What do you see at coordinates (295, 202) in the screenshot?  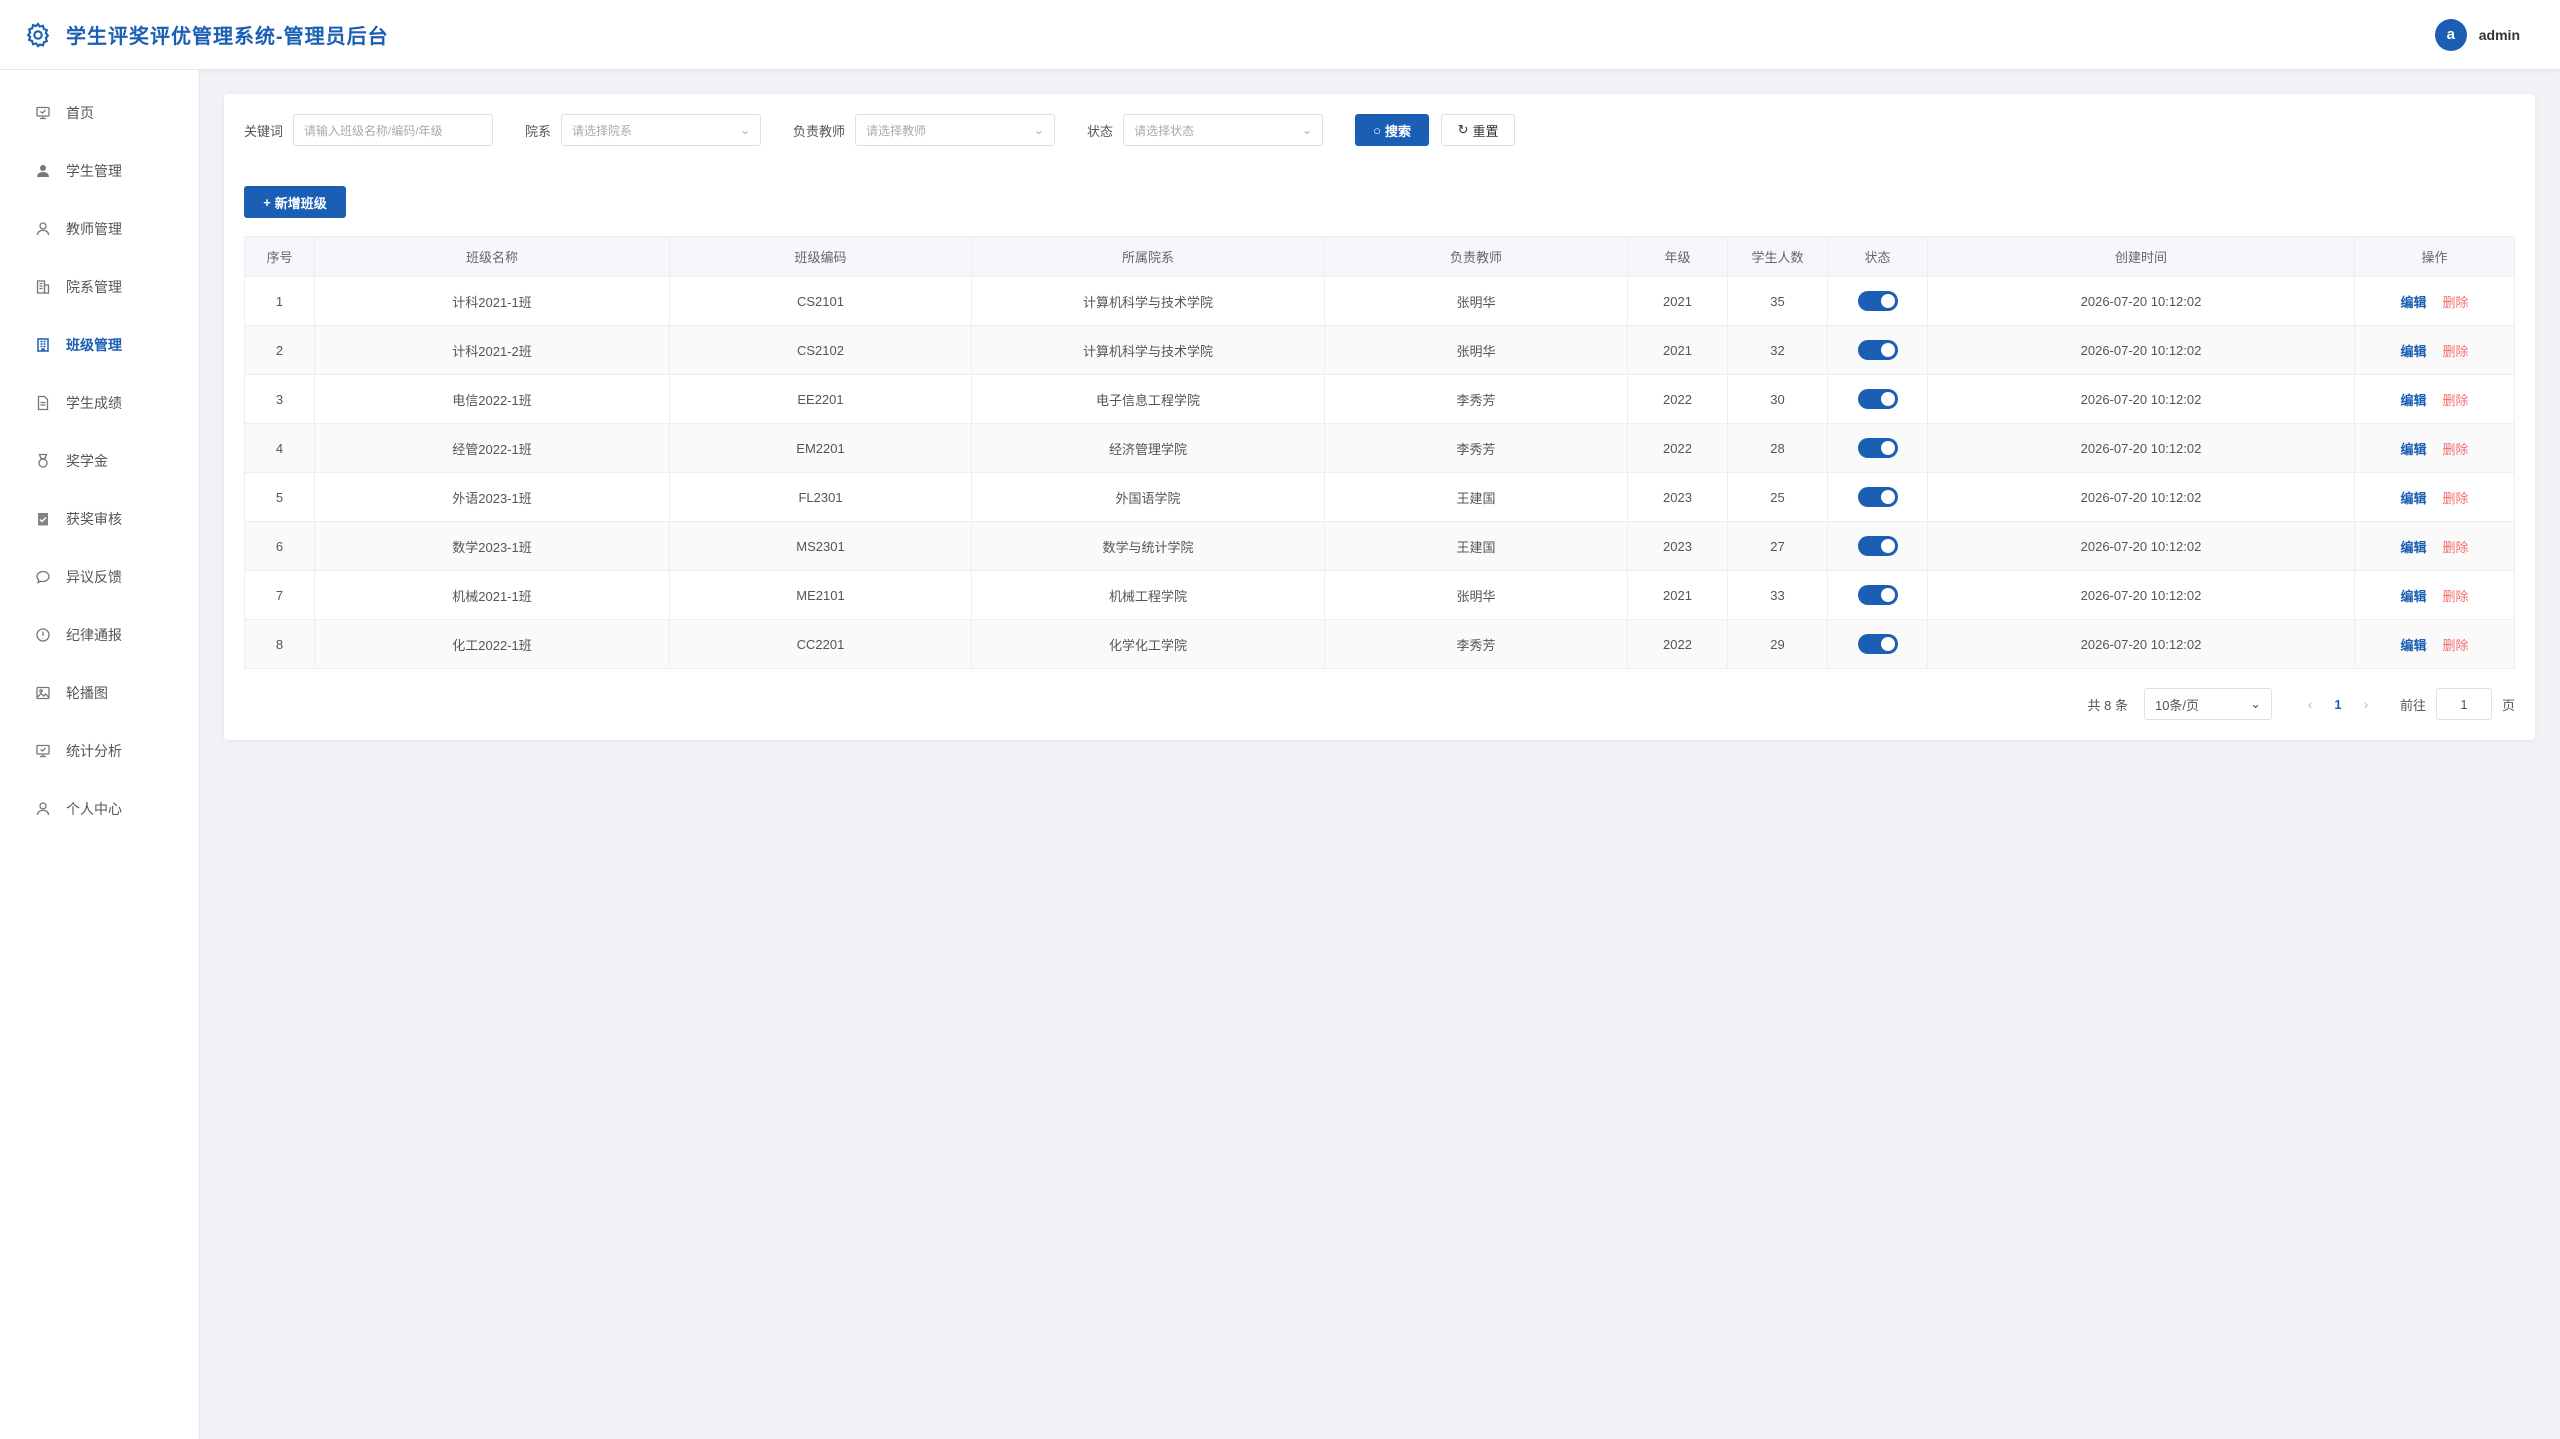 I see `add-class-button: + 新增班级` at bounding box center [295, 202].